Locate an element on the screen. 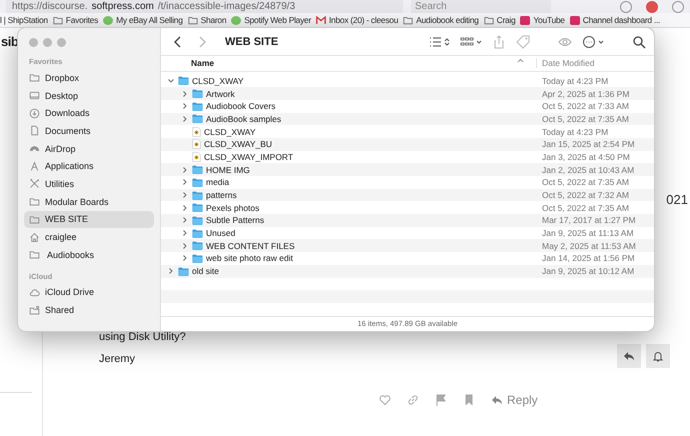 The height and width of the screenshot is (436, 690). list-view-button is located at coordinates (439, 41).